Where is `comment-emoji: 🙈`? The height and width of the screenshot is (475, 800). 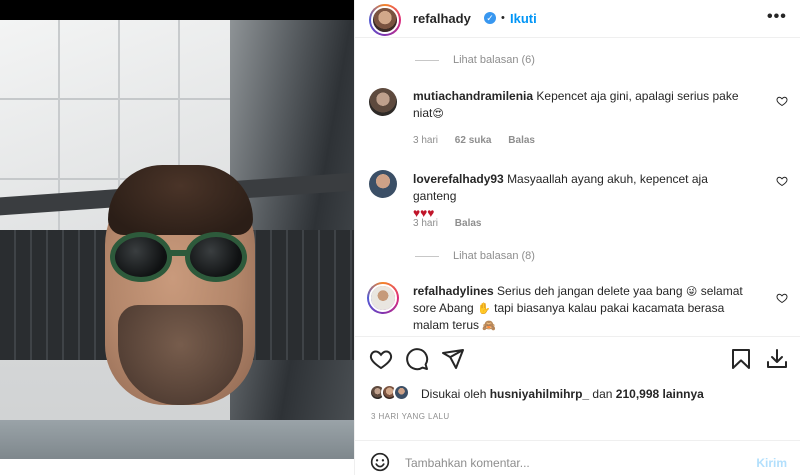
comment-emoji: 🙈 is located at coordinates (489, 325).